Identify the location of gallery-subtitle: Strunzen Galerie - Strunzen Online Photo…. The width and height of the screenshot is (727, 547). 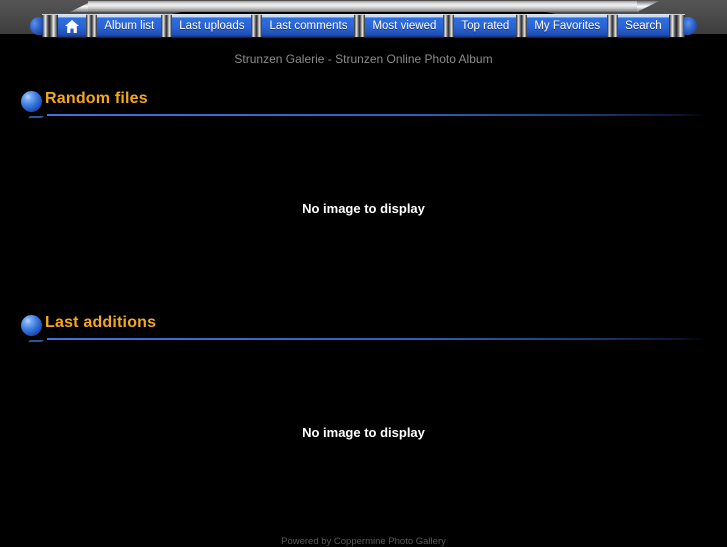
(363, 59).